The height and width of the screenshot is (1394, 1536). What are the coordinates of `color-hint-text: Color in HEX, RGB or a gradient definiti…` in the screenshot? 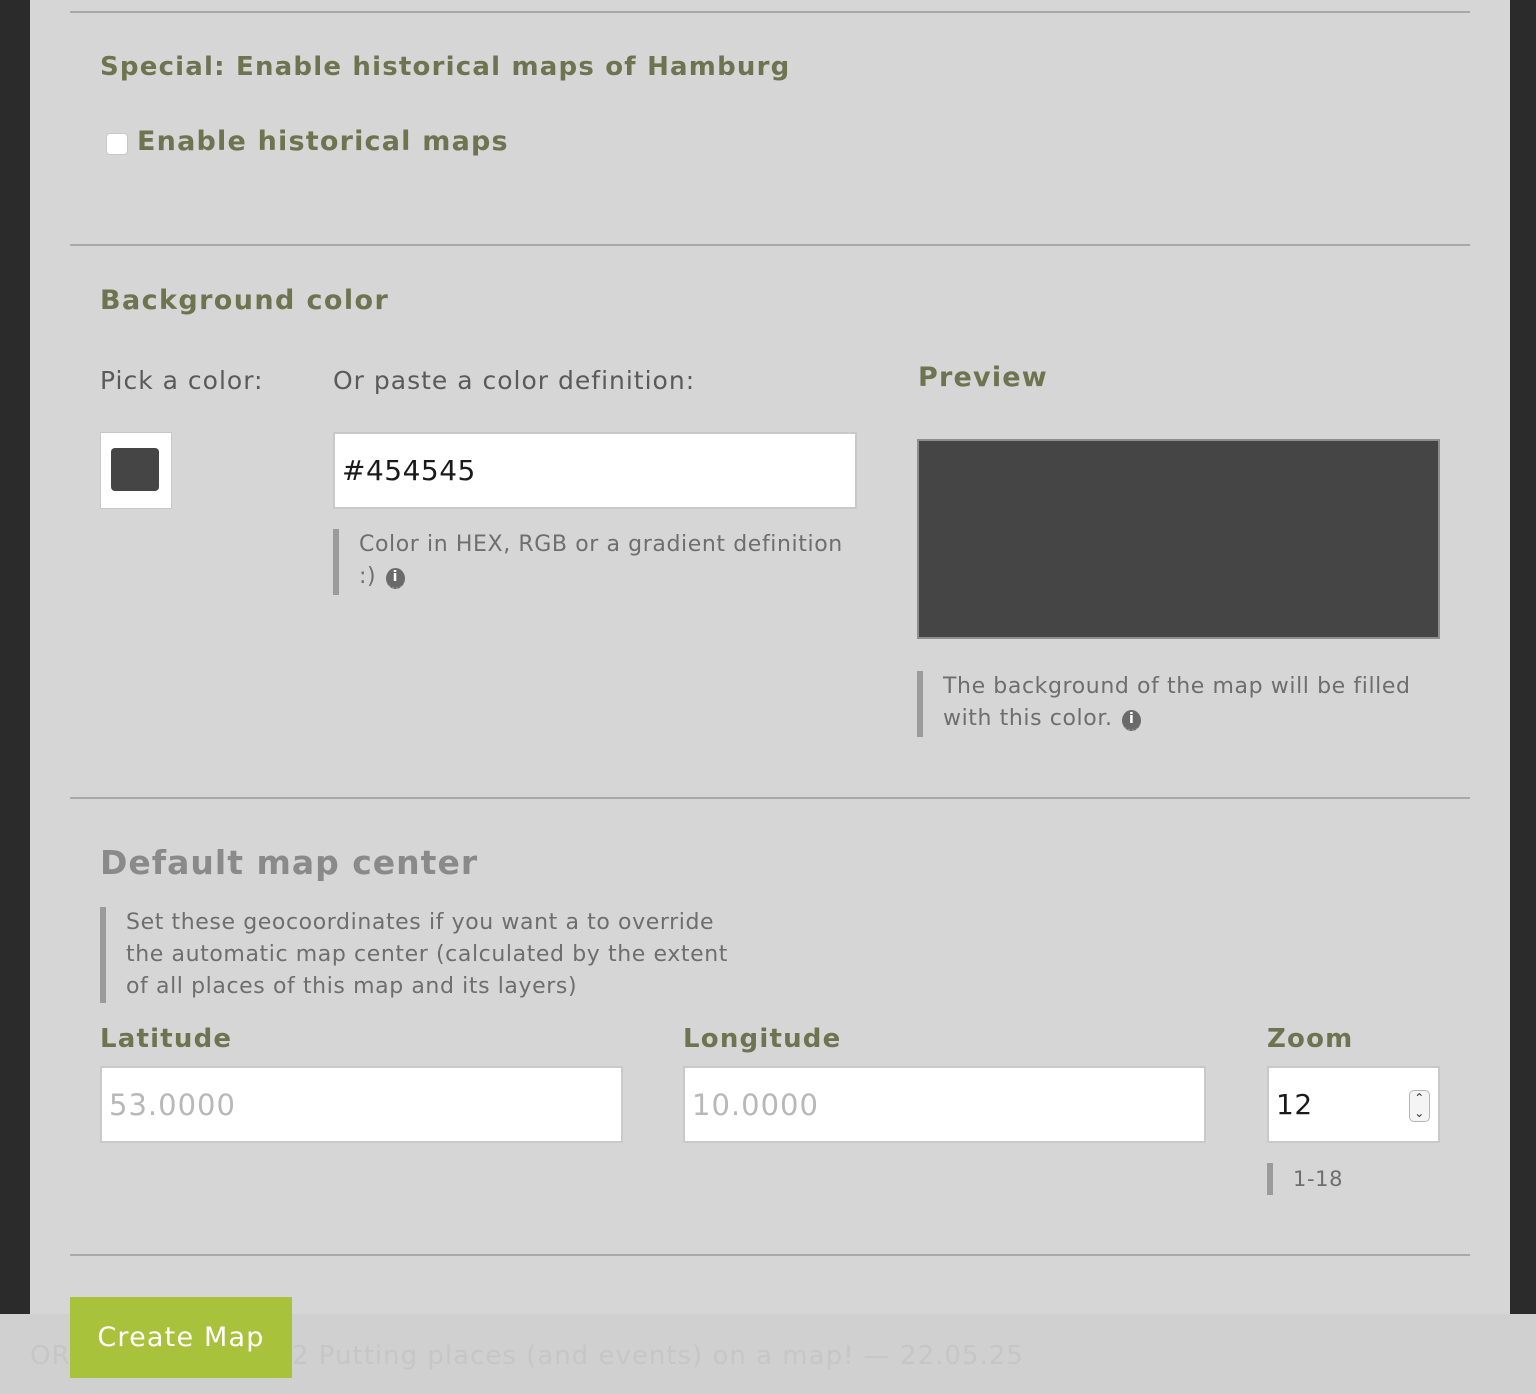 It's located at (601, 560).